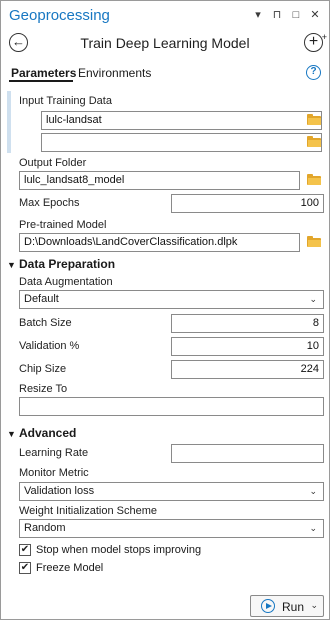 The width and height of the screenshot is (330, 620). What do you see at coordinates (293, 607) in the screenshot?
I see `run-label: Run` at bounding box center [293, 607].